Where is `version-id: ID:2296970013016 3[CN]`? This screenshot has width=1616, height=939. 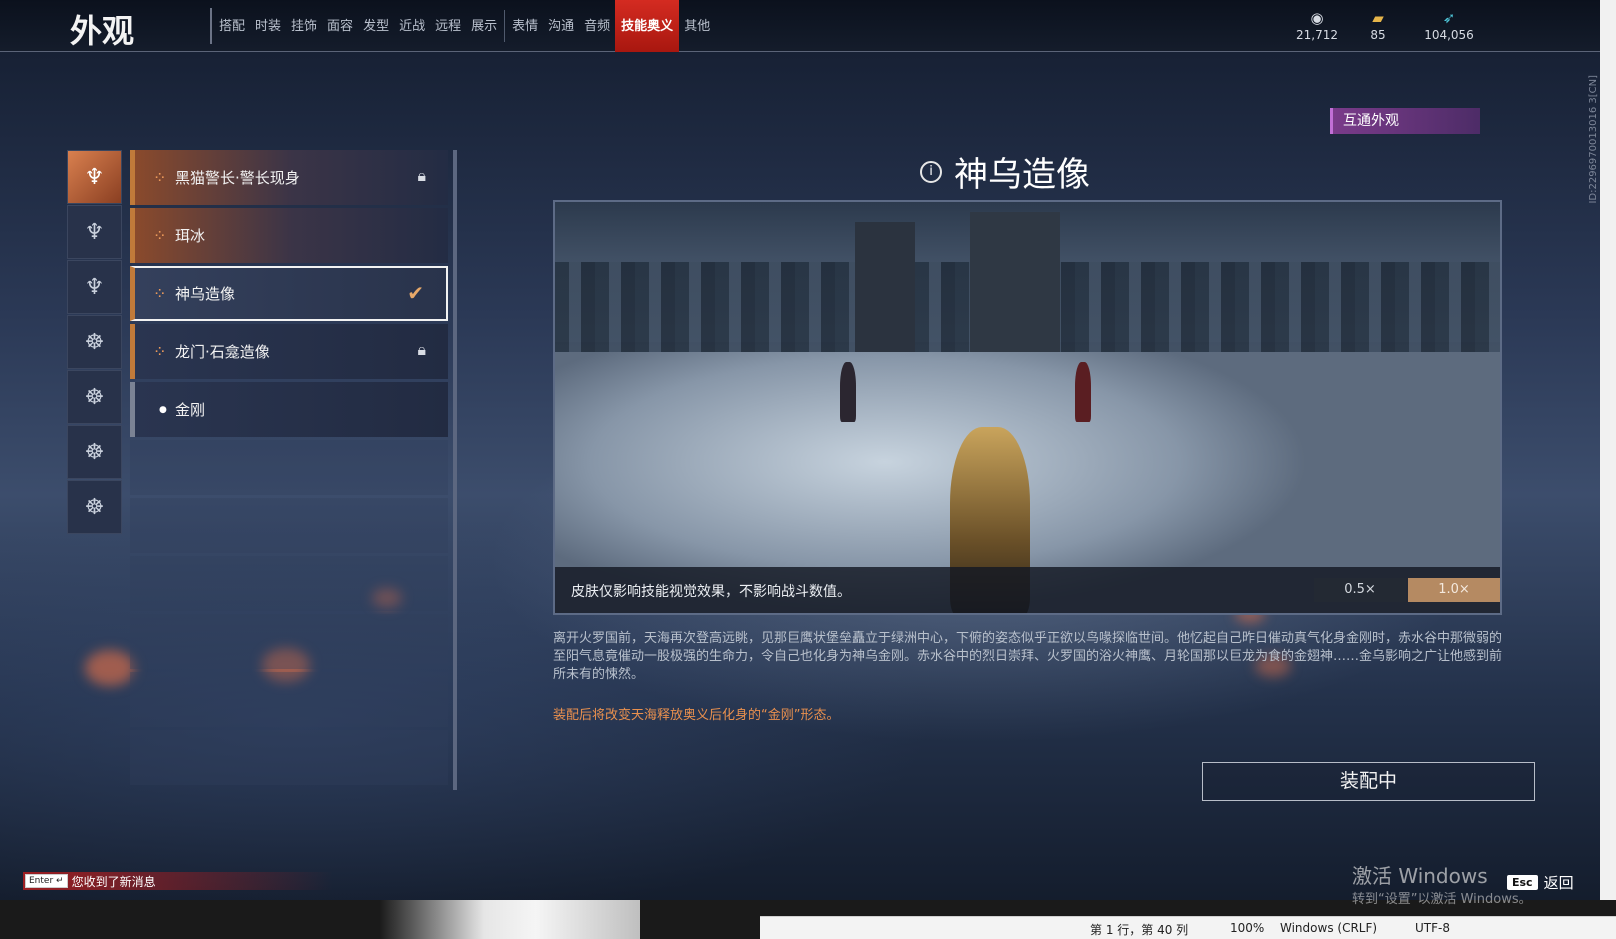 version-id: ID:2296970013016 3[CN] is located at coordinates (1593, 139).